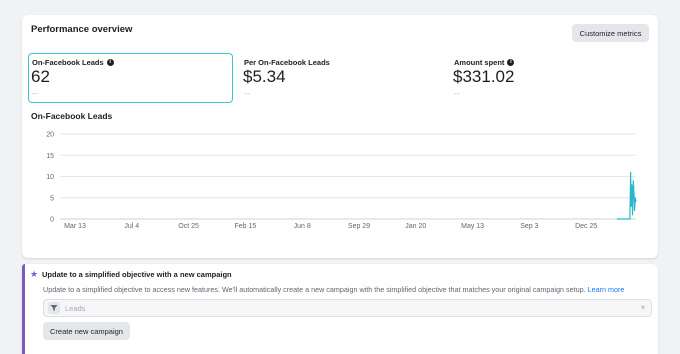  I want to click on y-tick-label: 15, so click(50, 156).